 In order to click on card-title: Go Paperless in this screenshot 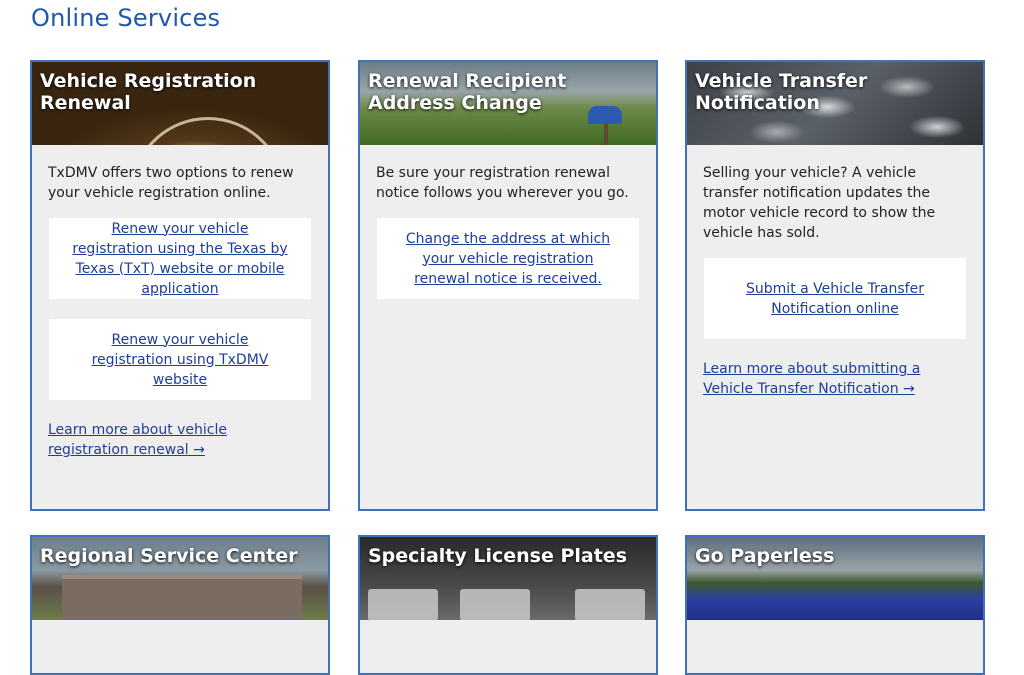, I will do `click(765, 556)`.